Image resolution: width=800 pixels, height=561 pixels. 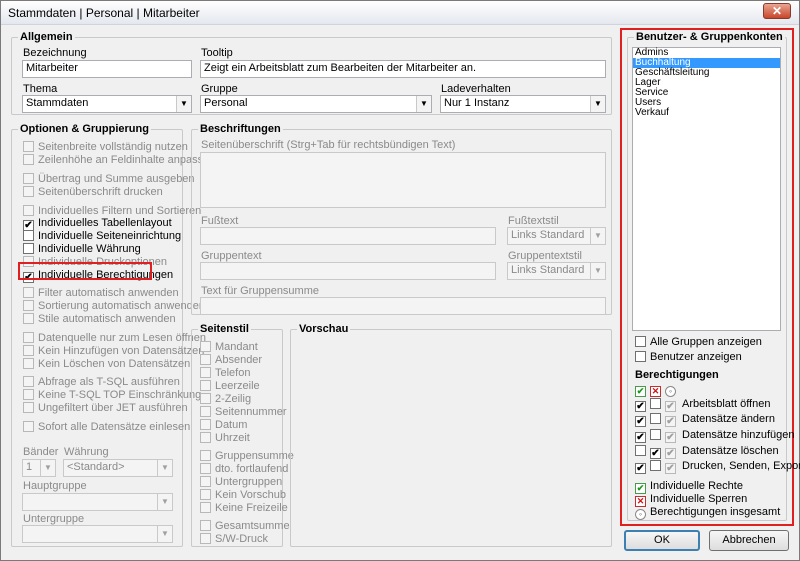 I want to click on seitenstil-row: dto. fortlaufend, so click(x=244, y=469).